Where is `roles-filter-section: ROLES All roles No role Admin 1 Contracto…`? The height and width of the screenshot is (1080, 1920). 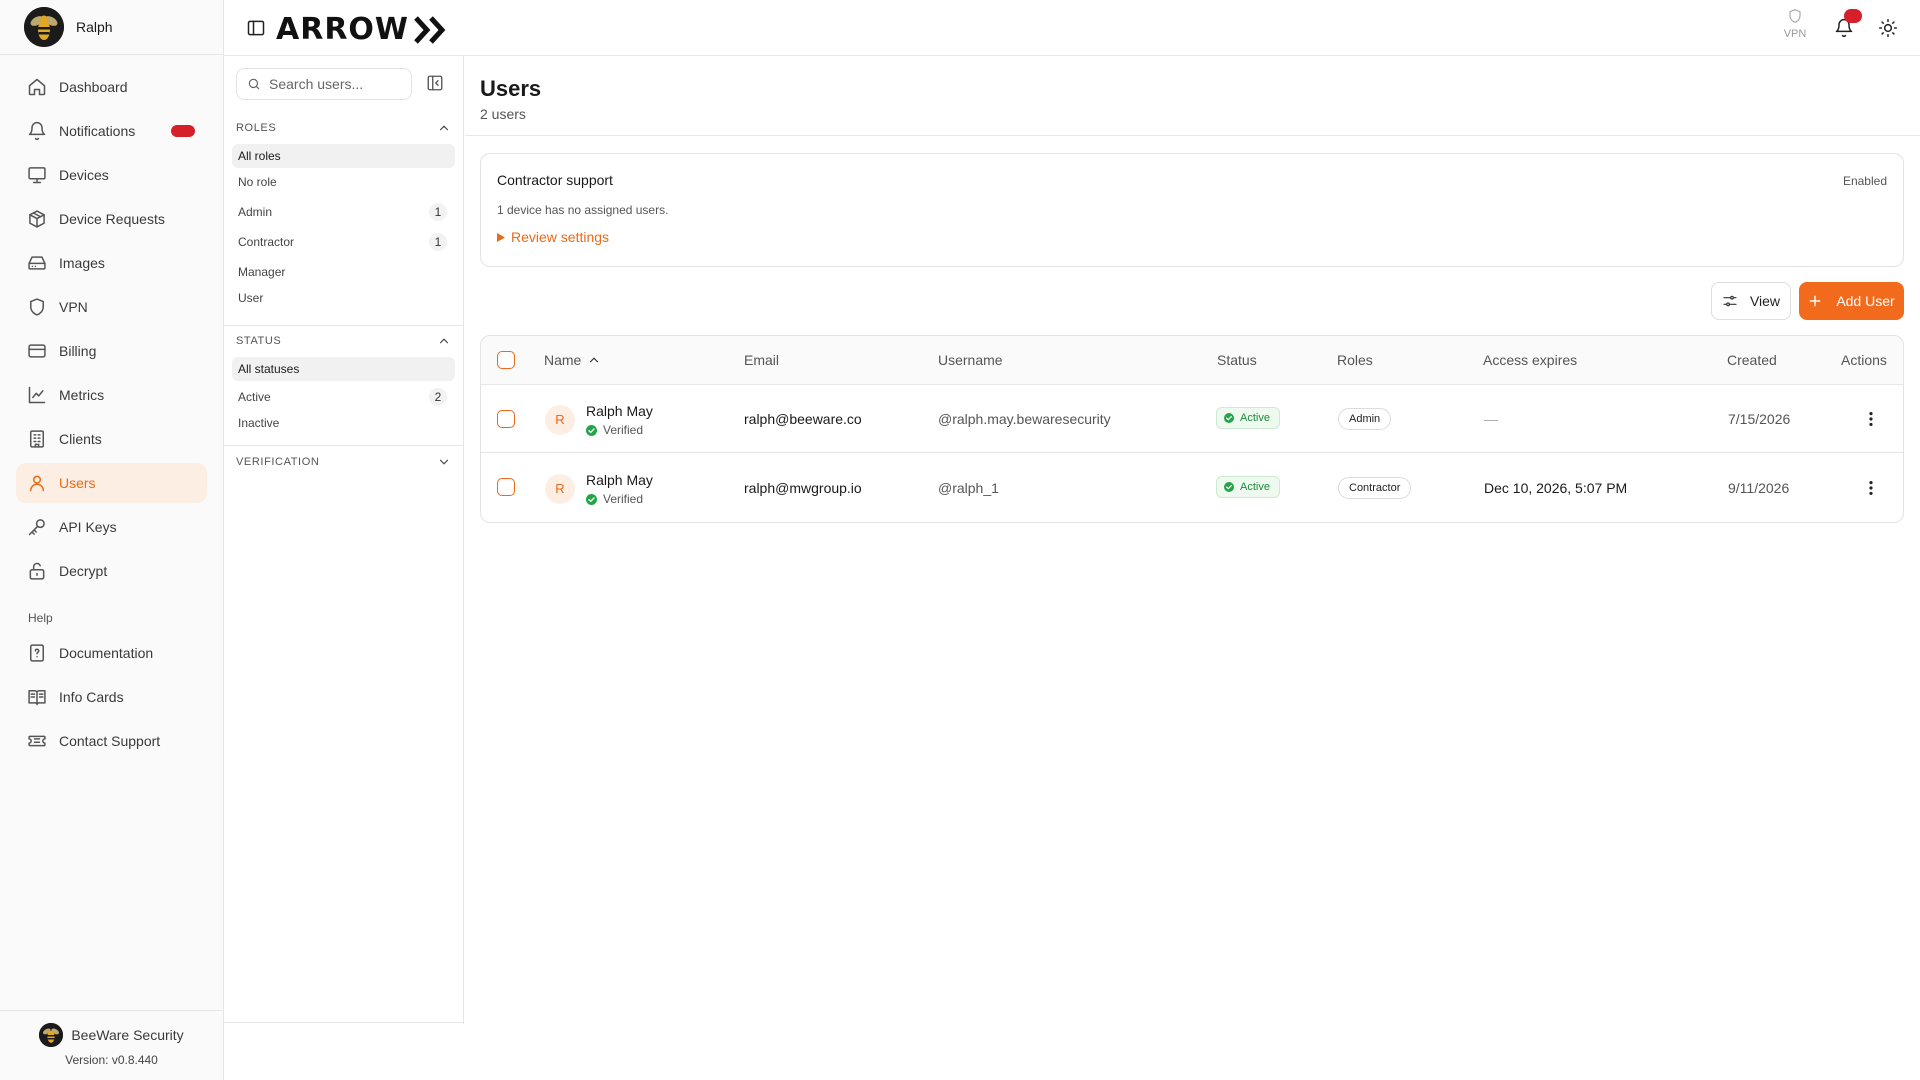
roles-filter-section: ROLES All roles No role Admin 1 Contracto… is located at coordinates (343, 213).